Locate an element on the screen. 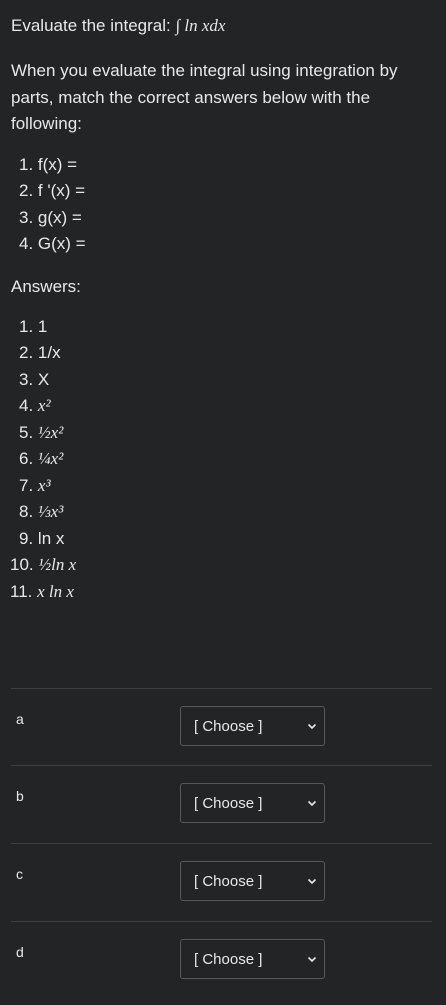 This screenshot has width=446, height=1005. answer-item: 5. ½x² is located at coordinates (227, 433).